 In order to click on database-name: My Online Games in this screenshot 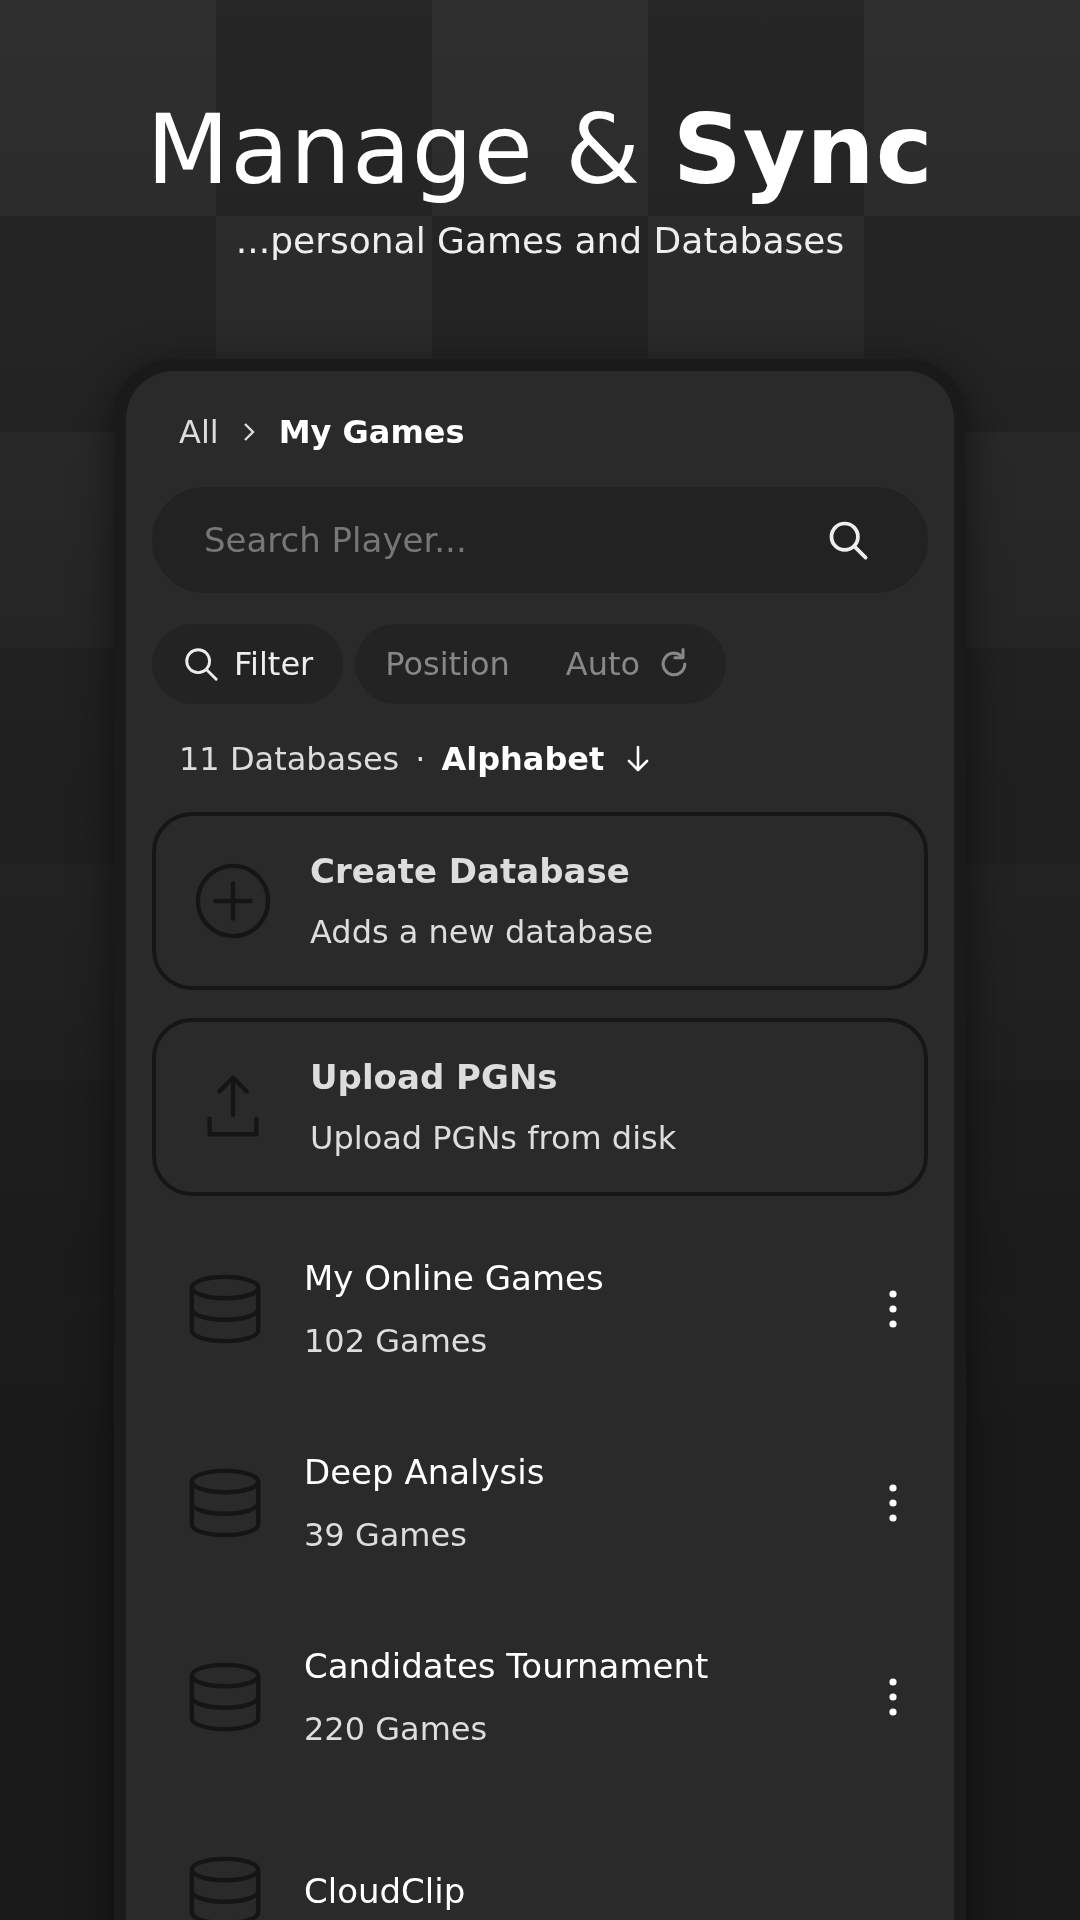, I will do `click(576, 1277)`.